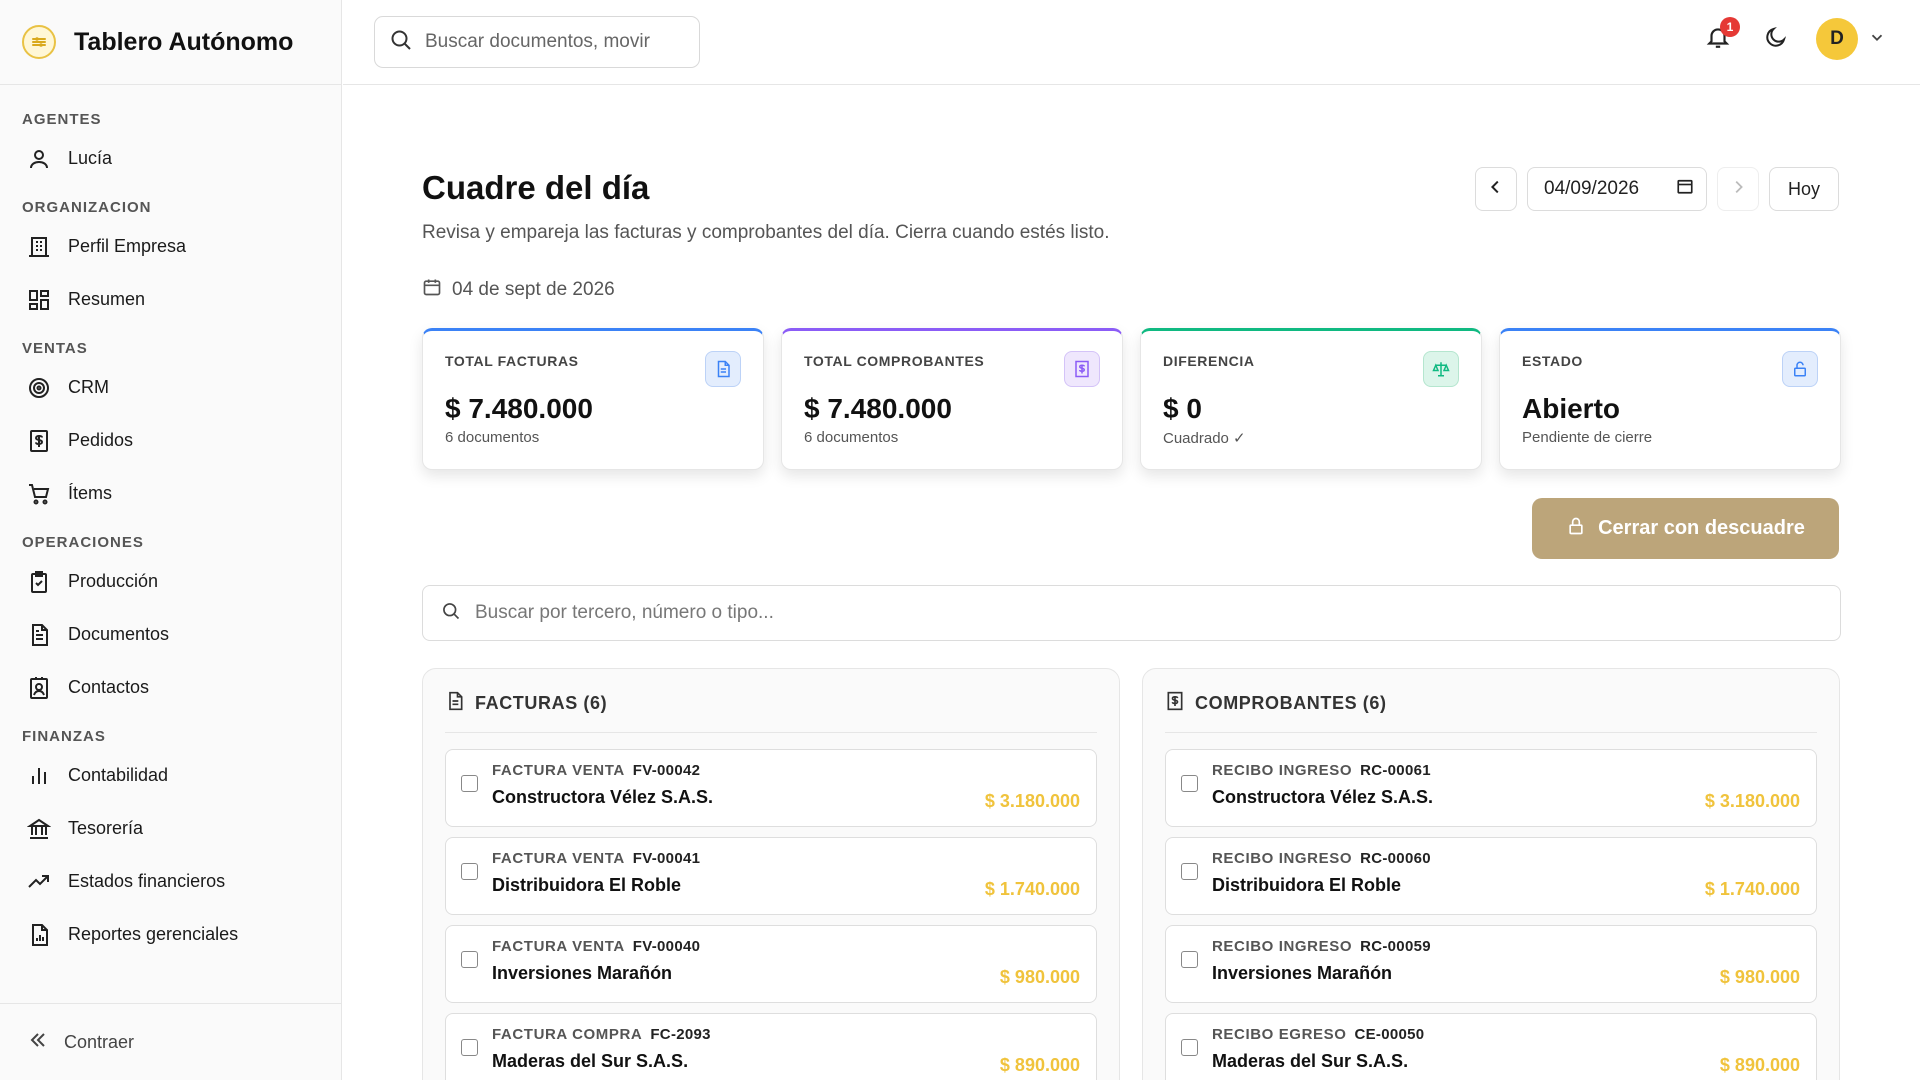 The height and width of the screenshot is (1080, 1920). Describe the element at coordinates (62, 119) in the screenshot. I see `section-agentes: AGENTES` at that location.